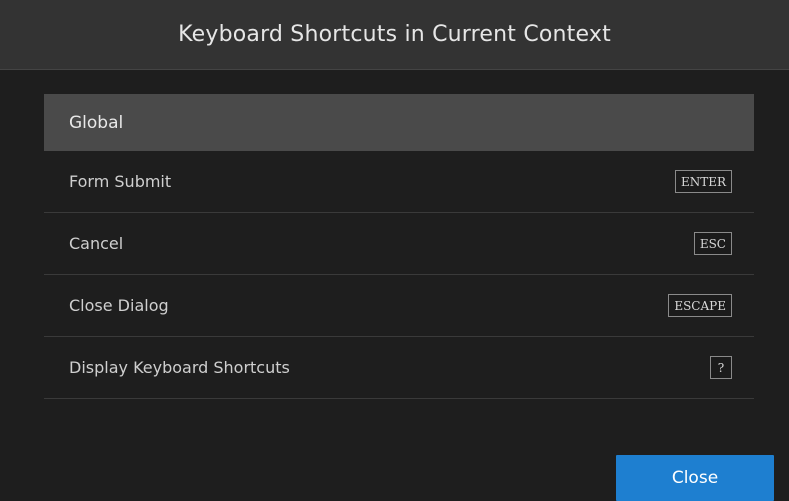  Describe the element at coordinates (96, 243) in the screenshot. I see `shortcut-label: Cancel` at that location.